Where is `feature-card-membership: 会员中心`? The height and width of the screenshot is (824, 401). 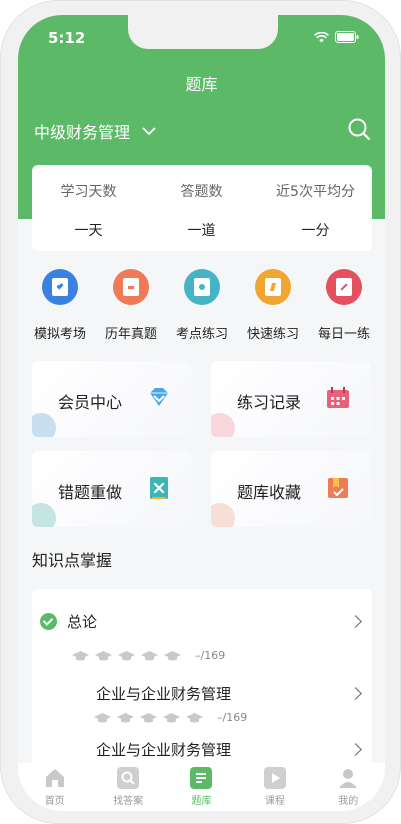 feature-card-membership: 会员中心 is located at coordinates (112, 399).